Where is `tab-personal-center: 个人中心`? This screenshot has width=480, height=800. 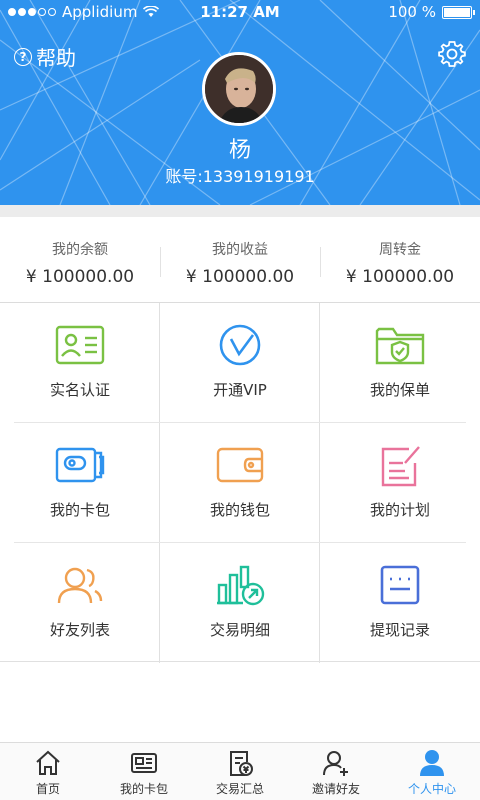
tab-personal-center: 个人中心 is located at coordinates (432, 771).